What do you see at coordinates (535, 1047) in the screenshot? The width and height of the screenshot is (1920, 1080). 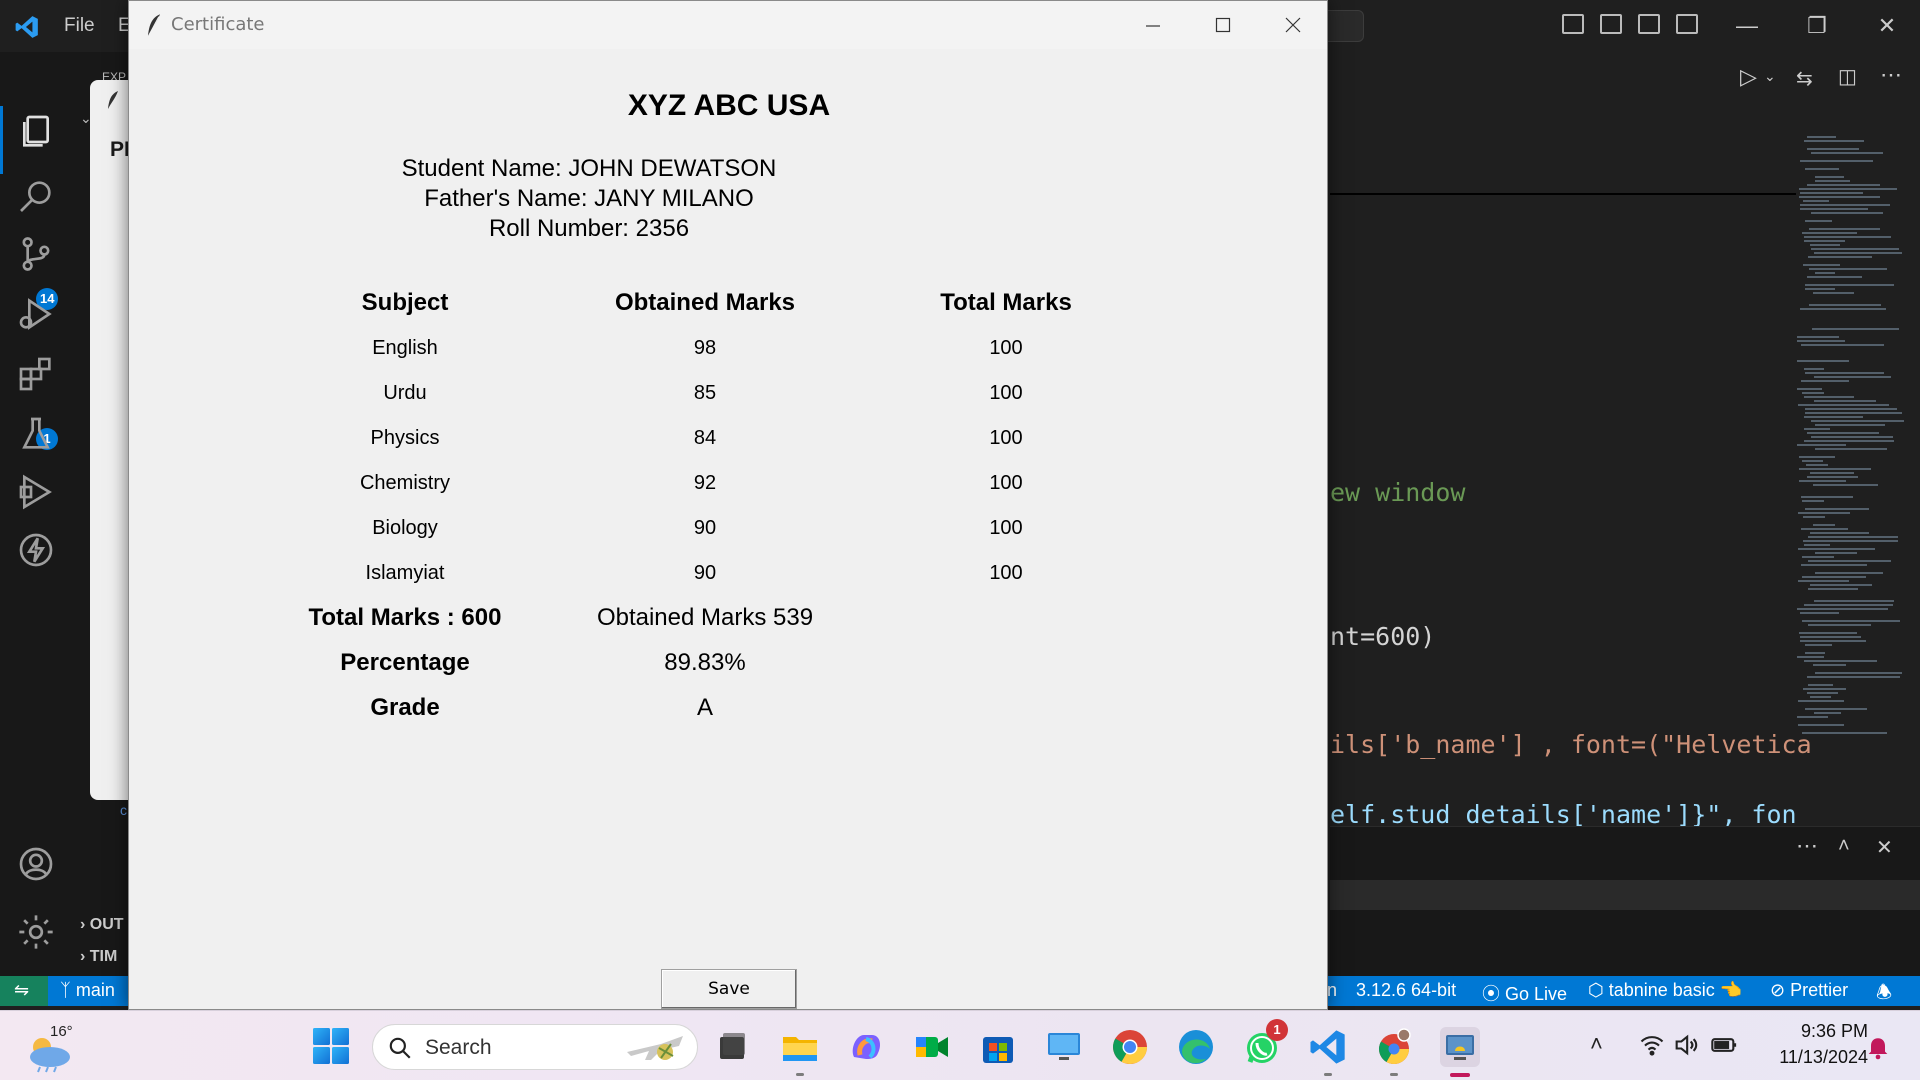 I see `taskbar-search-box: Search` at bounding box center [535, 1047].